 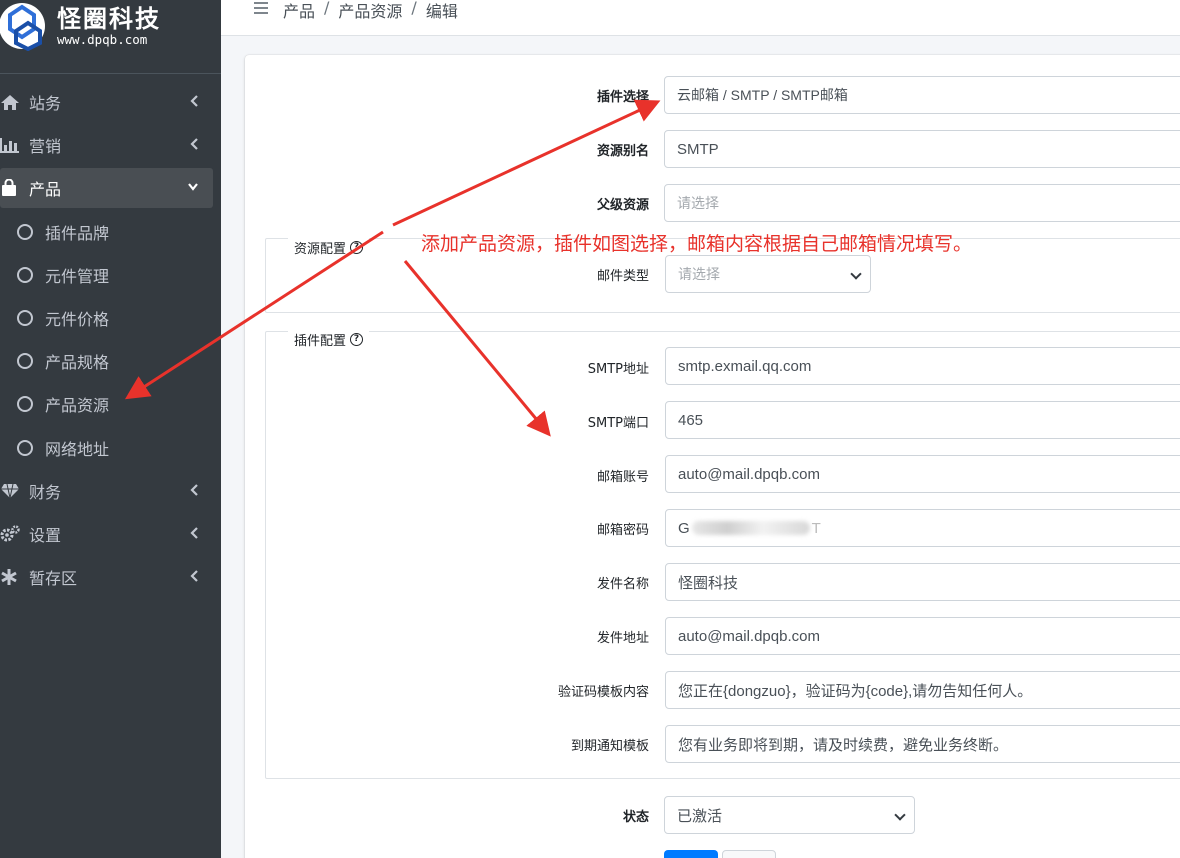 I want to click on sidebar-subitem-component-price: 元件价格, so click(x=106, y=318).